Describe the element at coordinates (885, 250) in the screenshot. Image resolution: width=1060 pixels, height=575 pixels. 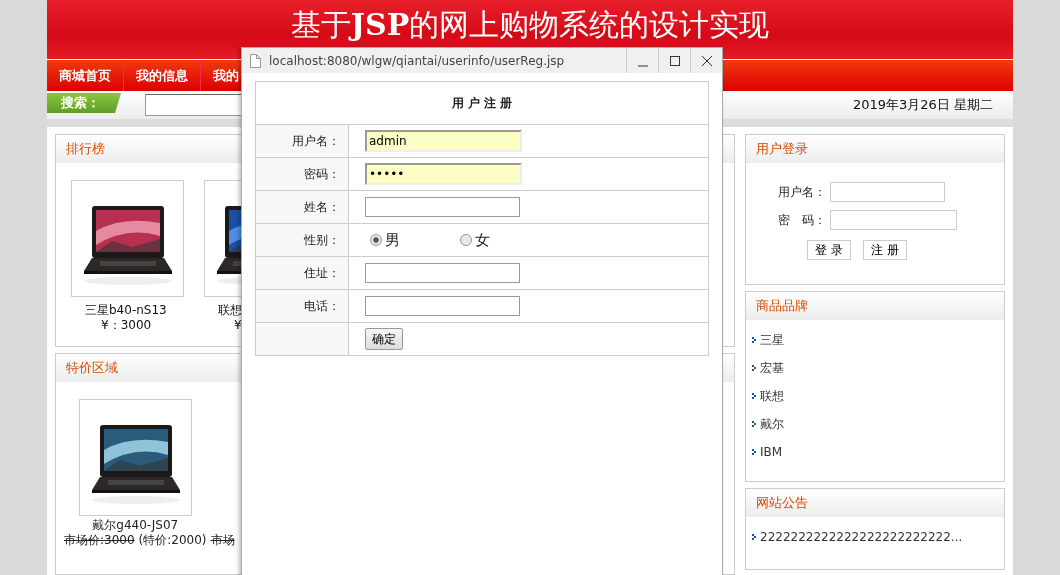
I see `register-button: 注 册` at that location.